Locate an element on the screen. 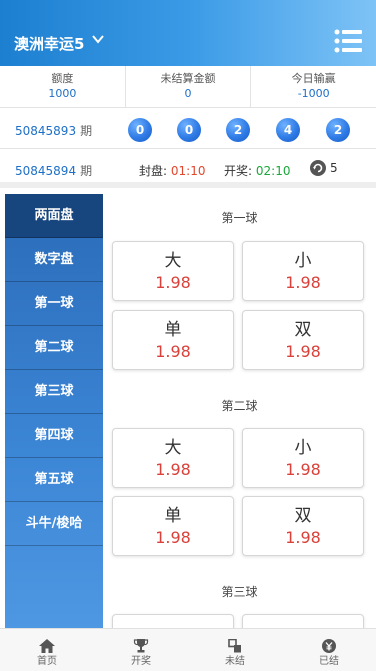 This screenshot has width=376, height=671. result-ball: 4 is located at coordinates (288, 130).